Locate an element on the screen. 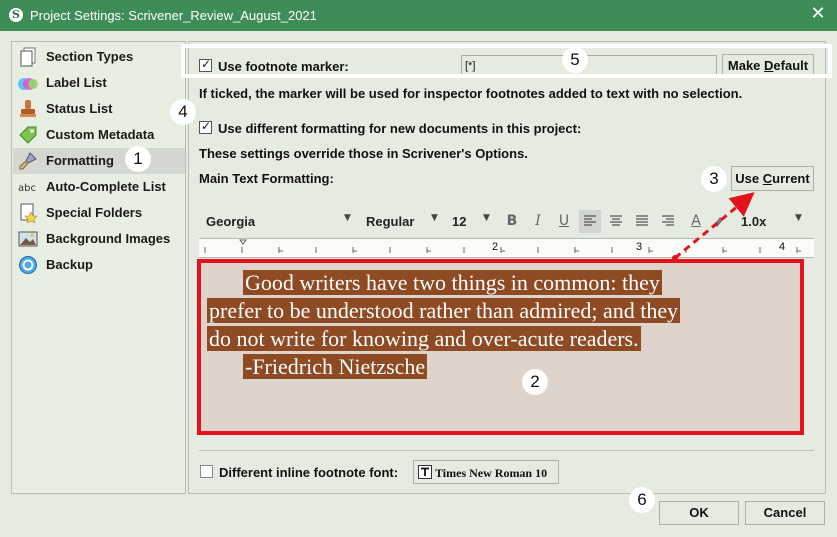  annotation-marker: 5 is located at coordinates (575, 60).